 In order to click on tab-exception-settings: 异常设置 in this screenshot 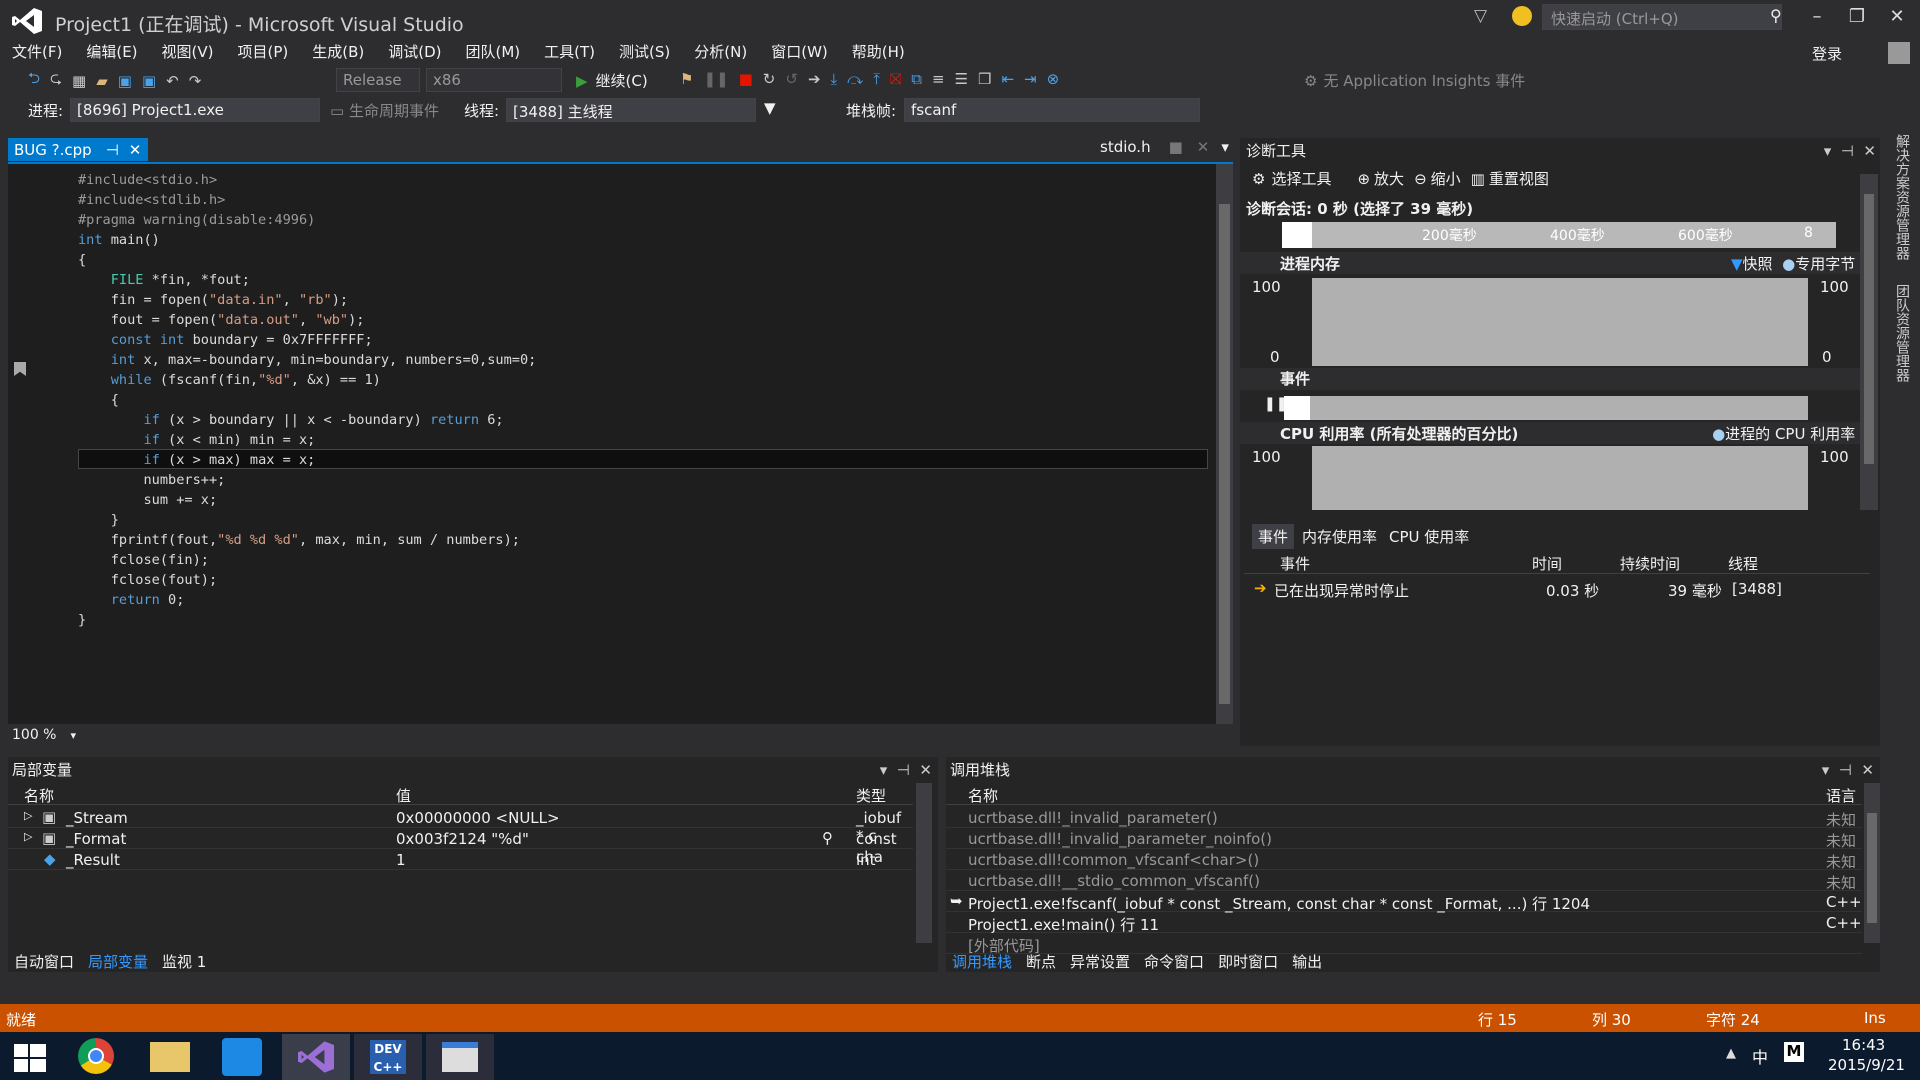, I will do `click(1100, 961)`.